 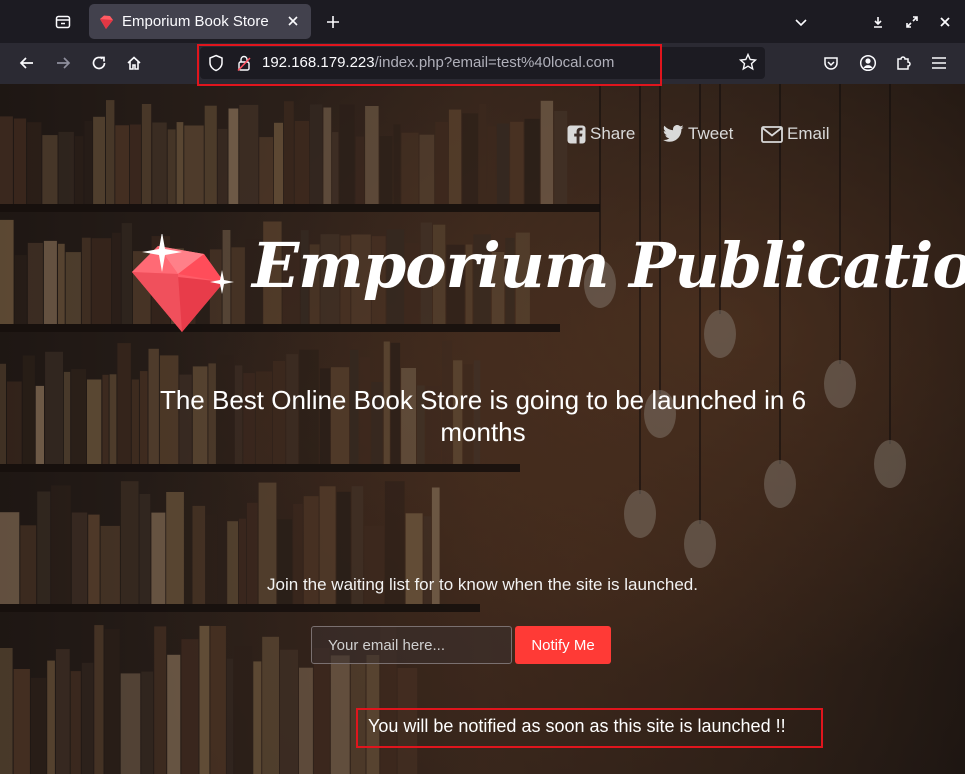 I want to click on lock-icon, so click(x=244, y=65).